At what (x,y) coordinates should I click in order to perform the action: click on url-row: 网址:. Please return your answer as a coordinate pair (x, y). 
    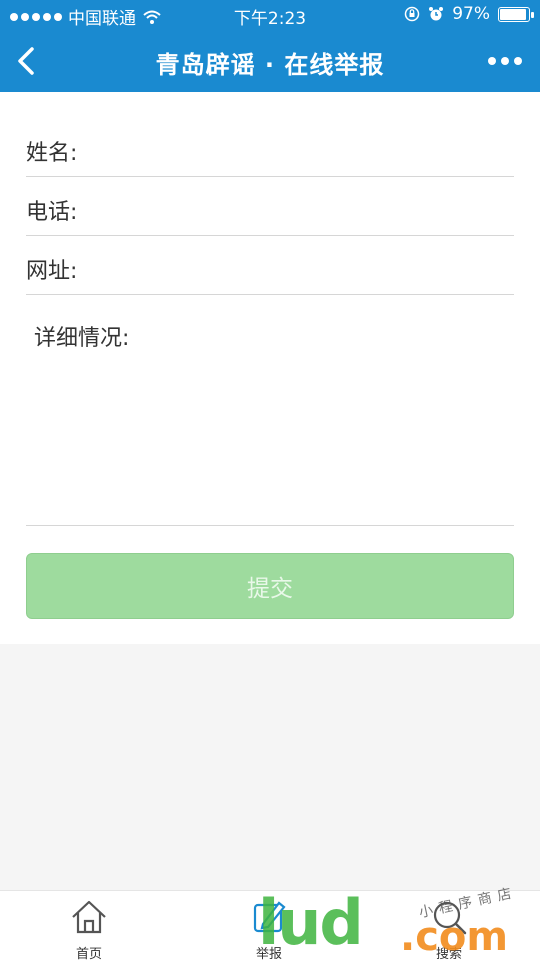
    Looking at the image, I should click on (270, 265).